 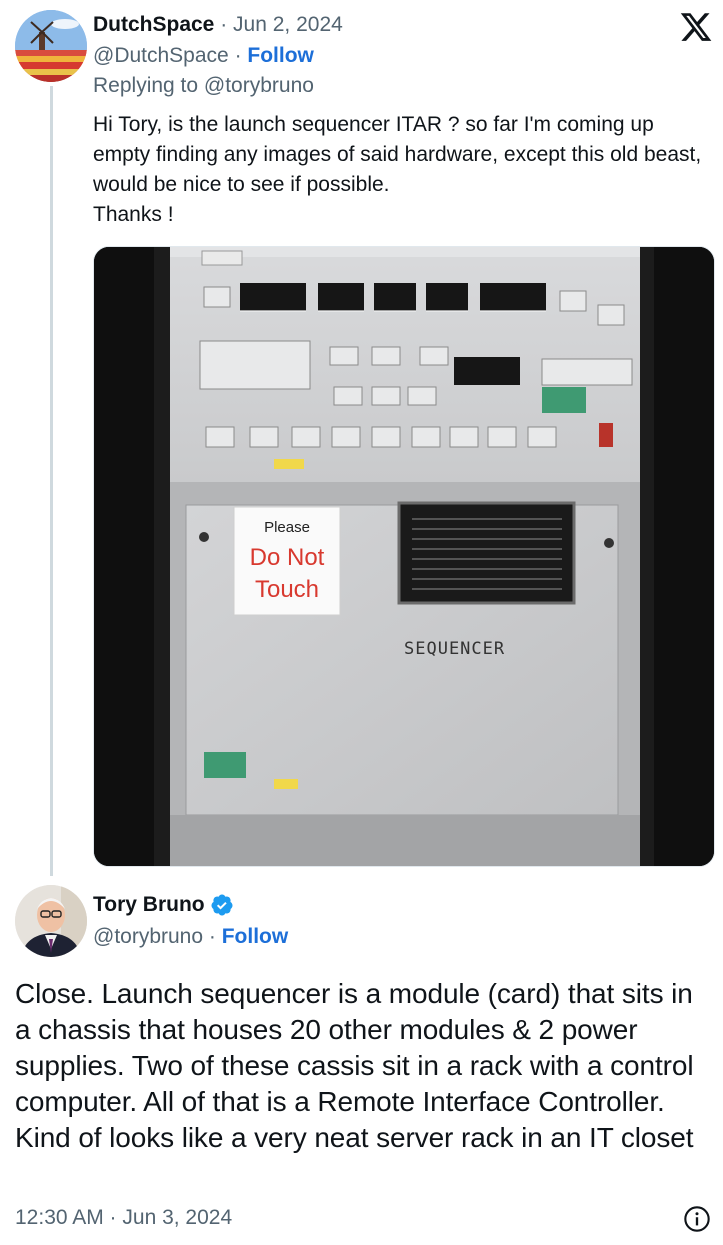 What do you see at coordinates (133, 214) in the screenshot?
I see `reply-text-line: Thanks !` at bounding box center [133, 214].